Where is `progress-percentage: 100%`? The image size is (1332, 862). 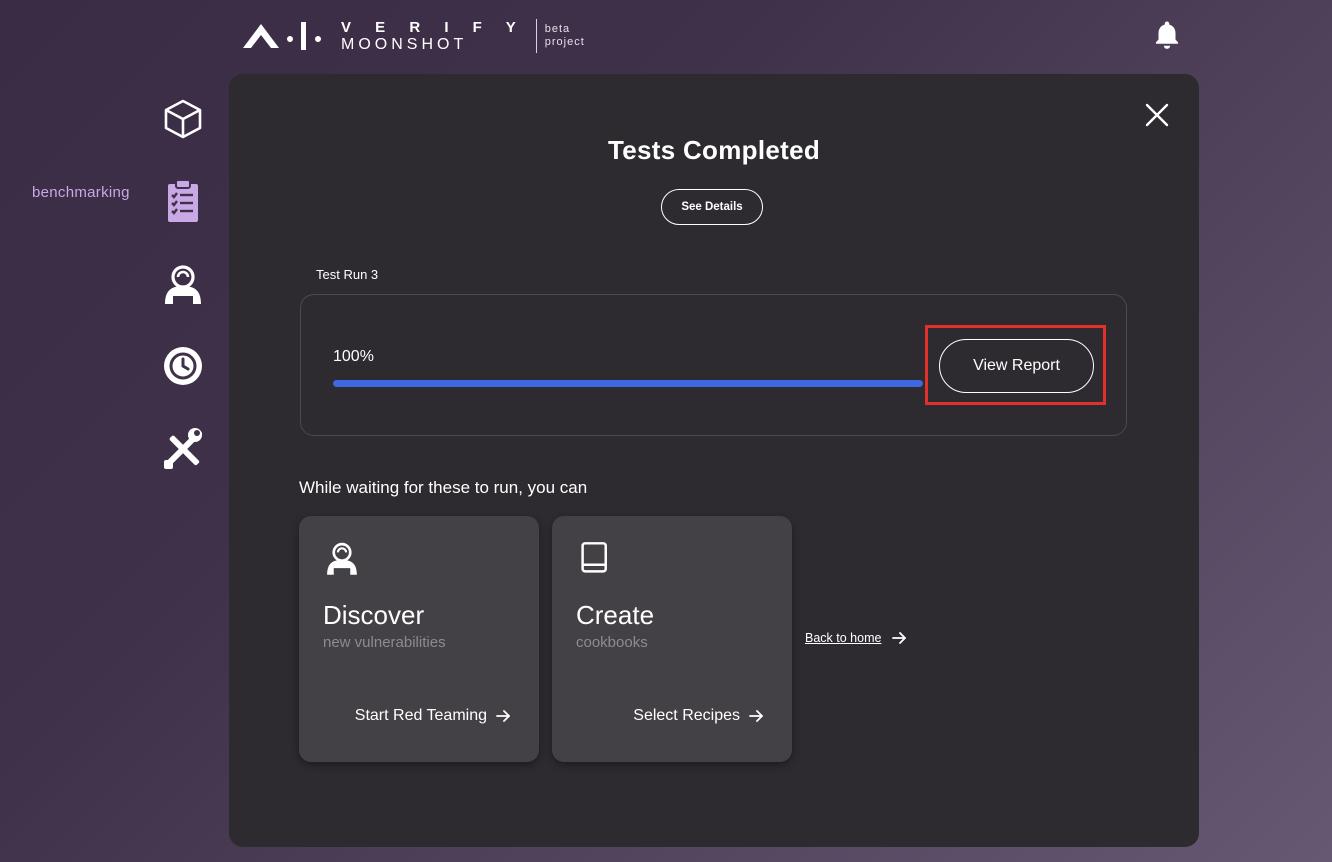
progress-percentage: 100% is located at coordinates (353, 356).